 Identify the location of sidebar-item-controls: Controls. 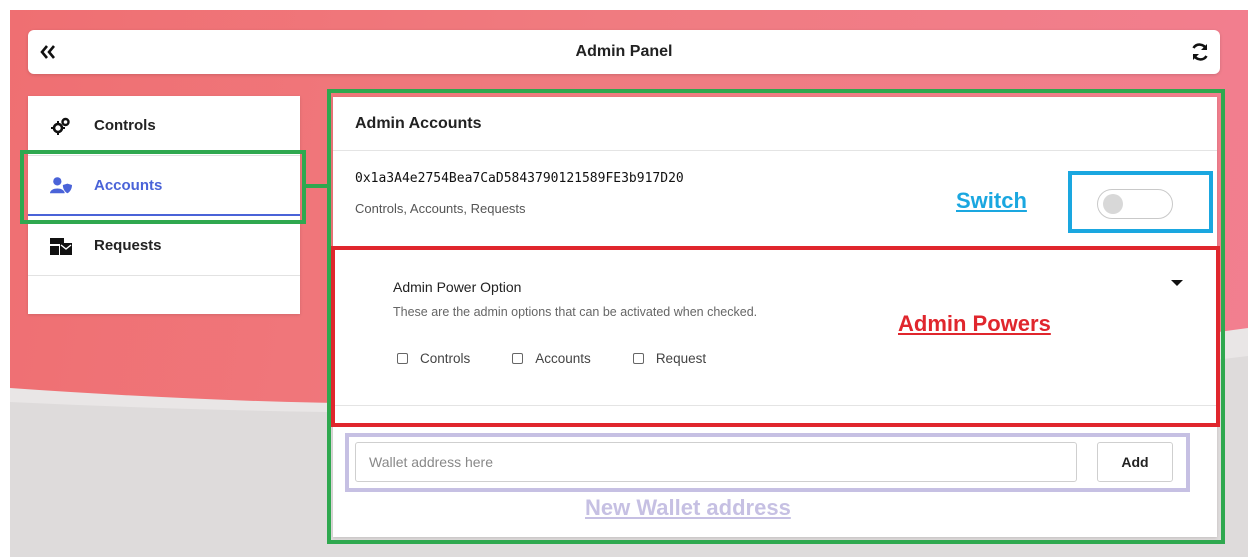
(164, 126).